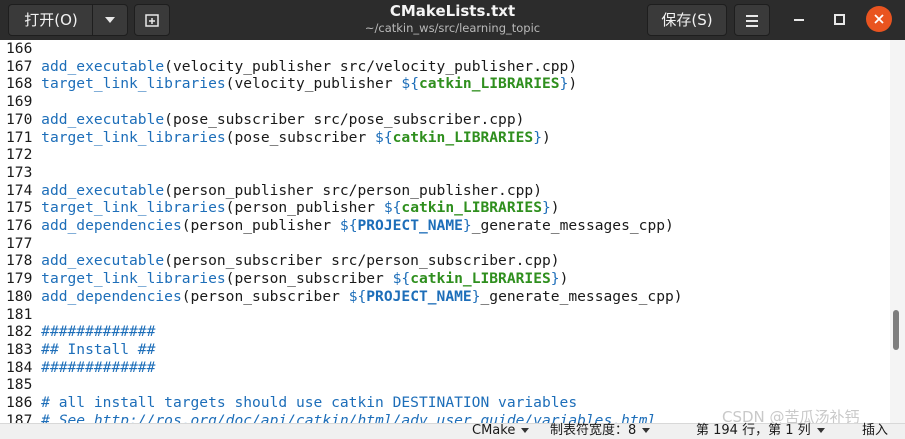 This screenshot has height=439, width=905. I want to click on line-number: 171, so click(24, 137).